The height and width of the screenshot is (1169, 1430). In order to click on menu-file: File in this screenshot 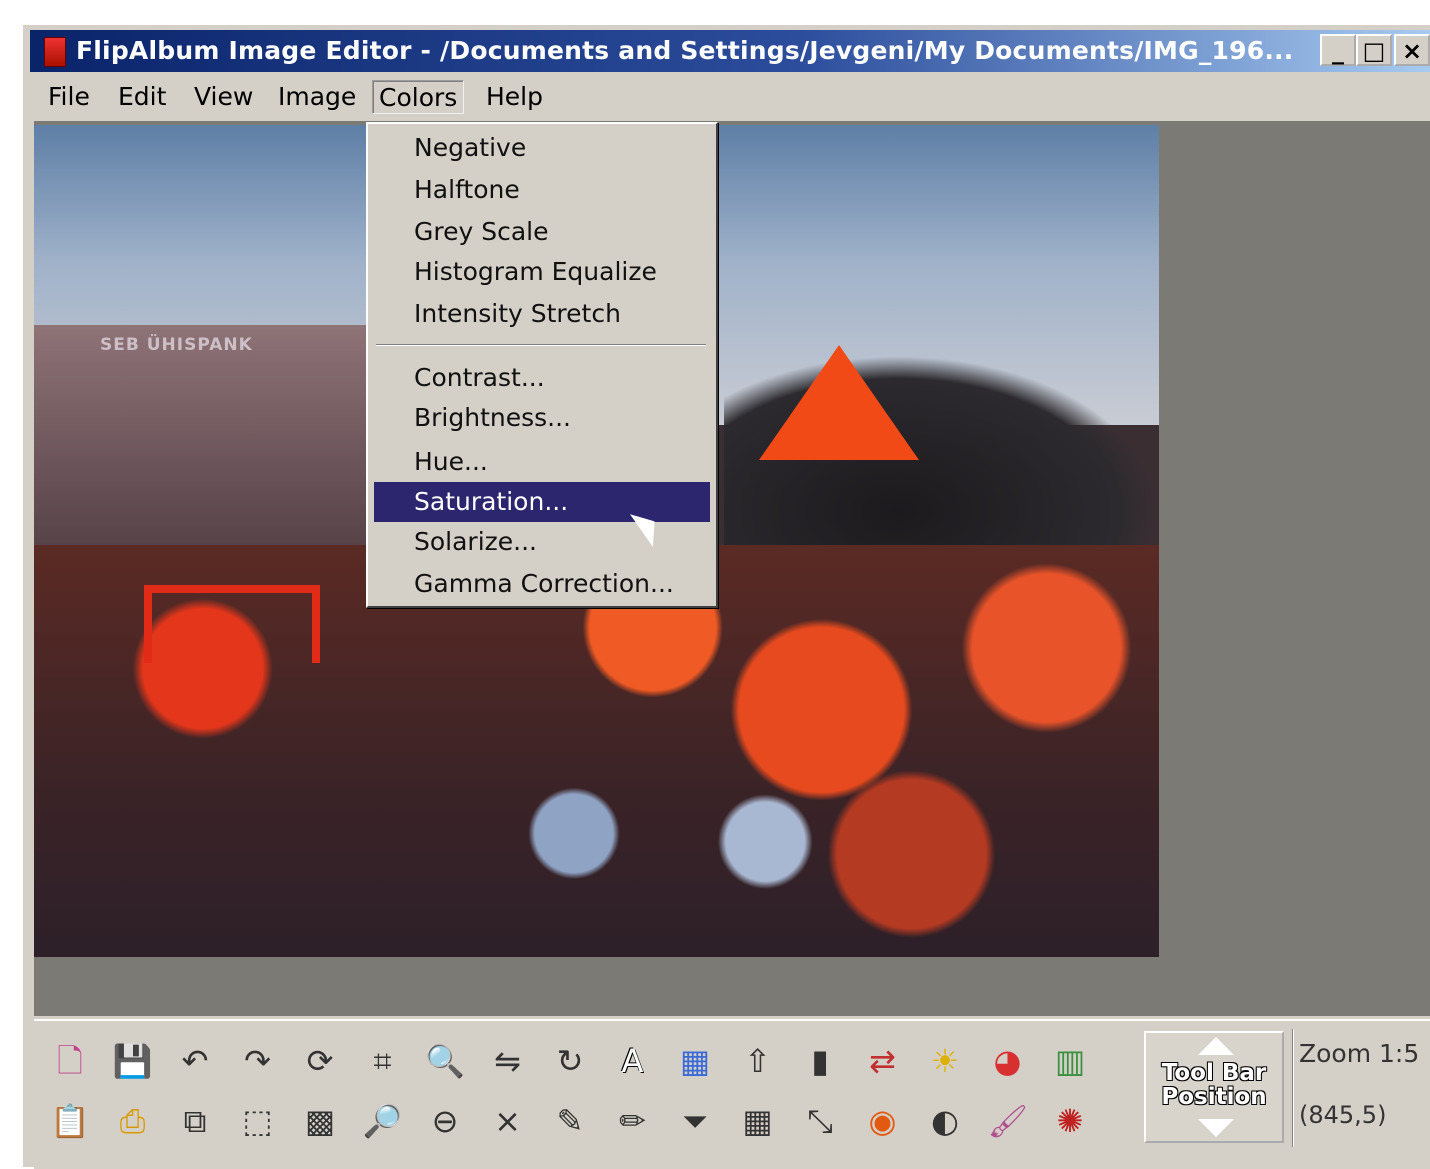, I will do `click(69, 97)`.